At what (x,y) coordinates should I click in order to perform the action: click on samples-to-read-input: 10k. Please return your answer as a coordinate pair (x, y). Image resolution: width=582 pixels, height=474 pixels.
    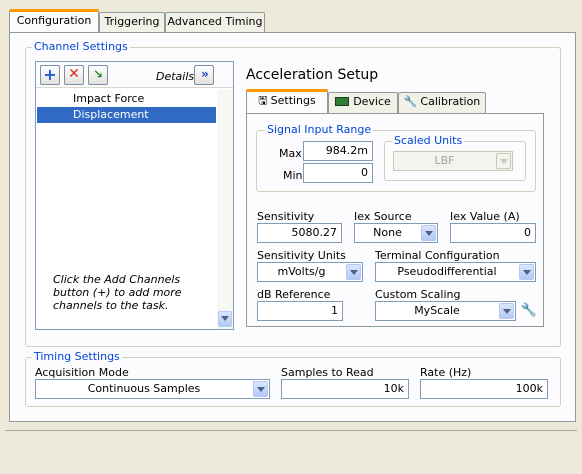
    Looking at the image, I should click on (345, 389).